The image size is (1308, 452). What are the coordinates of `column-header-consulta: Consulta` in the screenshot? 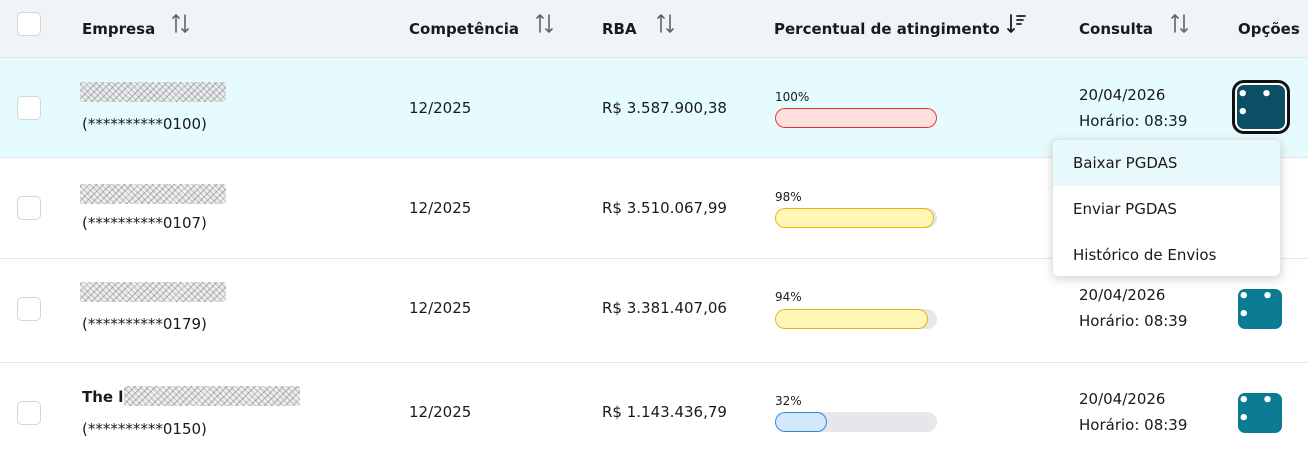 It's located at (1116, 29).